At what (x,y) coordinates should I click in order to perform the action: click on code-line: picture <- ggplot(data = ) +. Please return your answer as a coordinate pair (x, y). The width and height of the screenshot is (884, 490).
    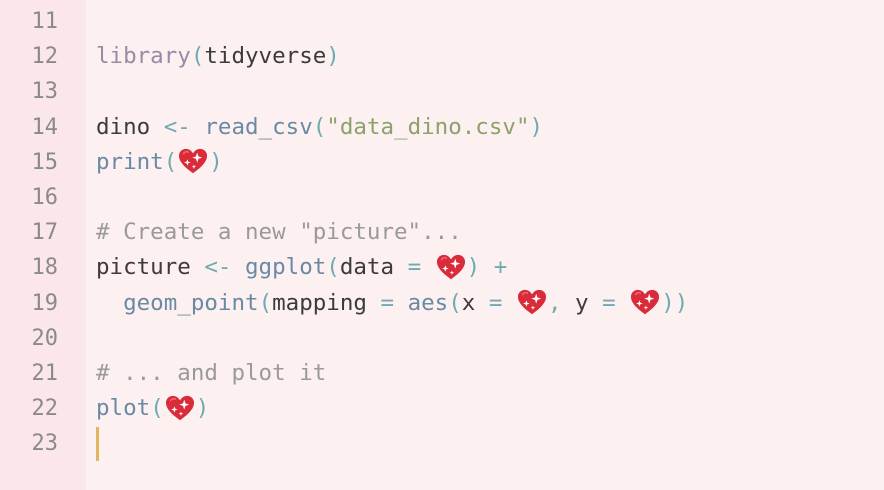
    Looking at the image, I should click on (490, 267).